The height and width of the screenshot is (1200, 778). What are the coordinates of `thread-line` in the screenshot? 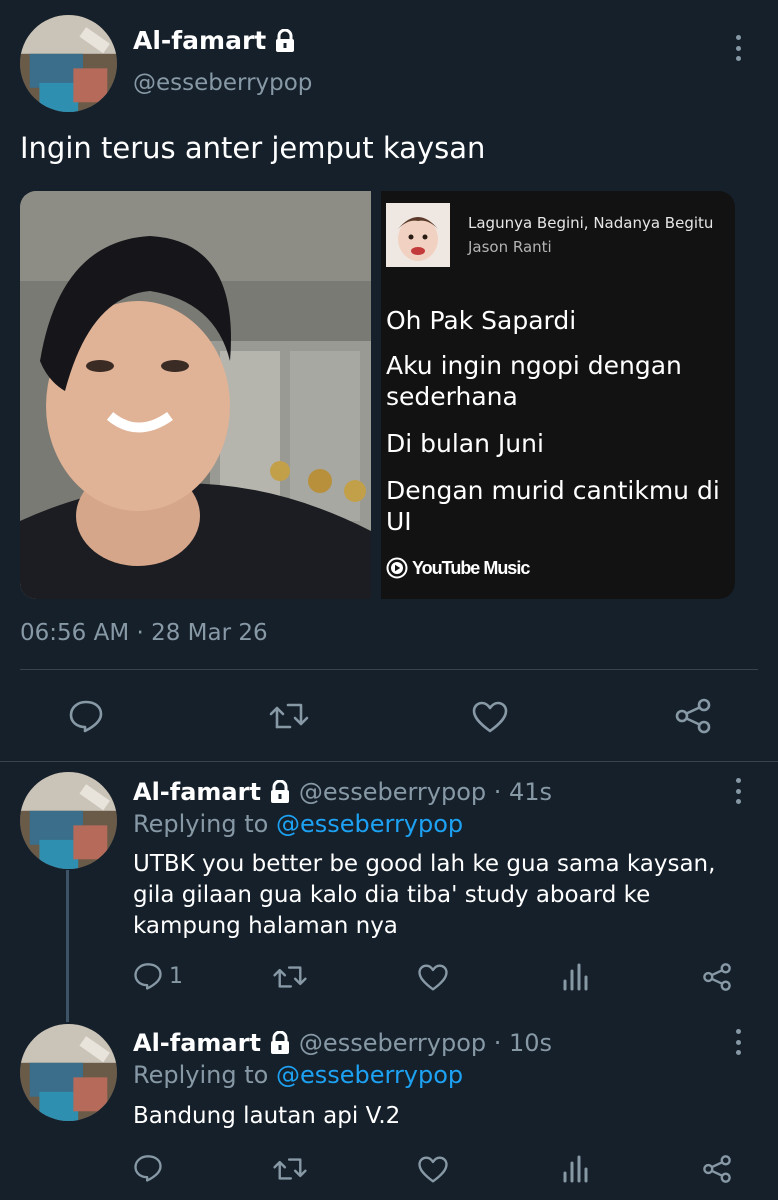 It's located at (67, 946).